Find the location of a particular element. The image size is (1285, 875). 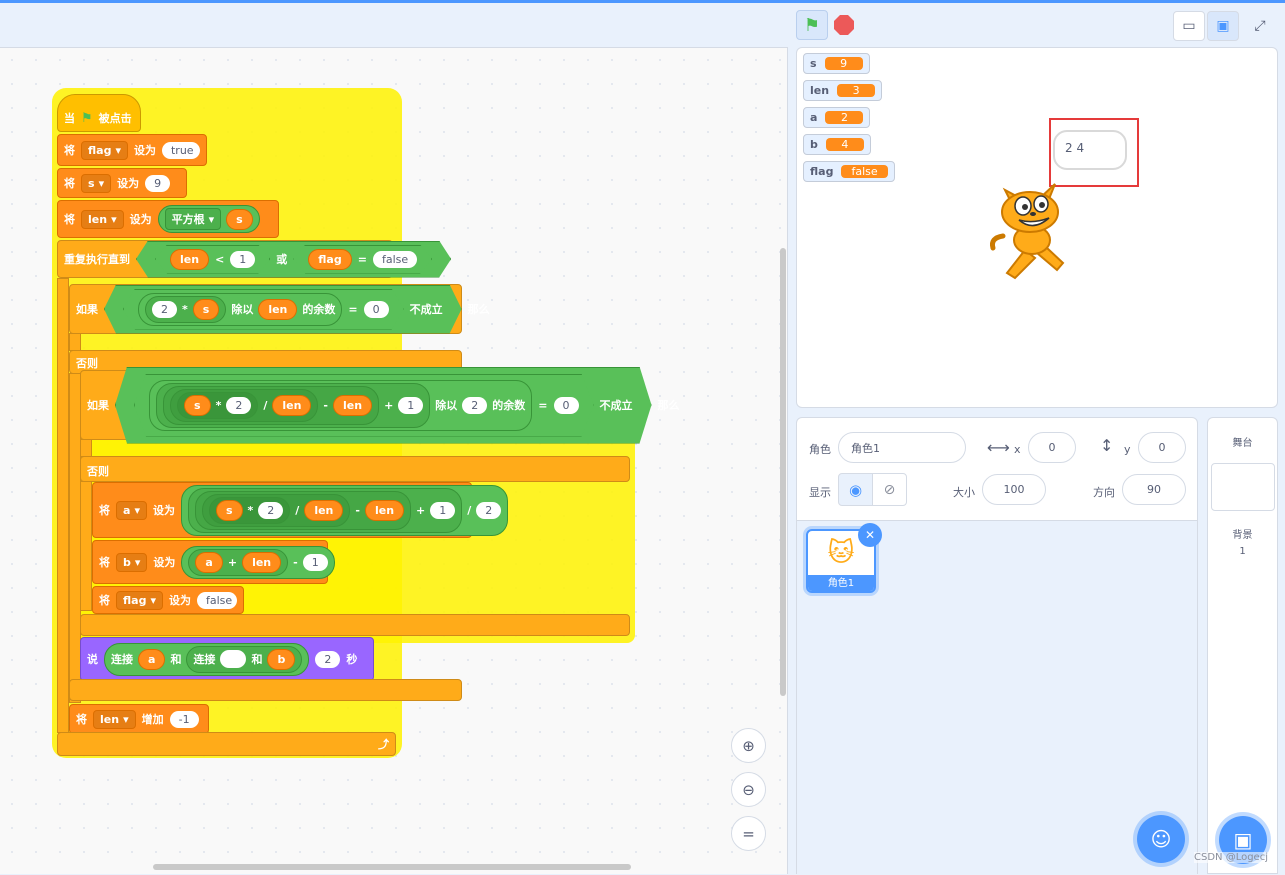

or-condition: len <1 或 flag = false is located at coordinates (293, 259).